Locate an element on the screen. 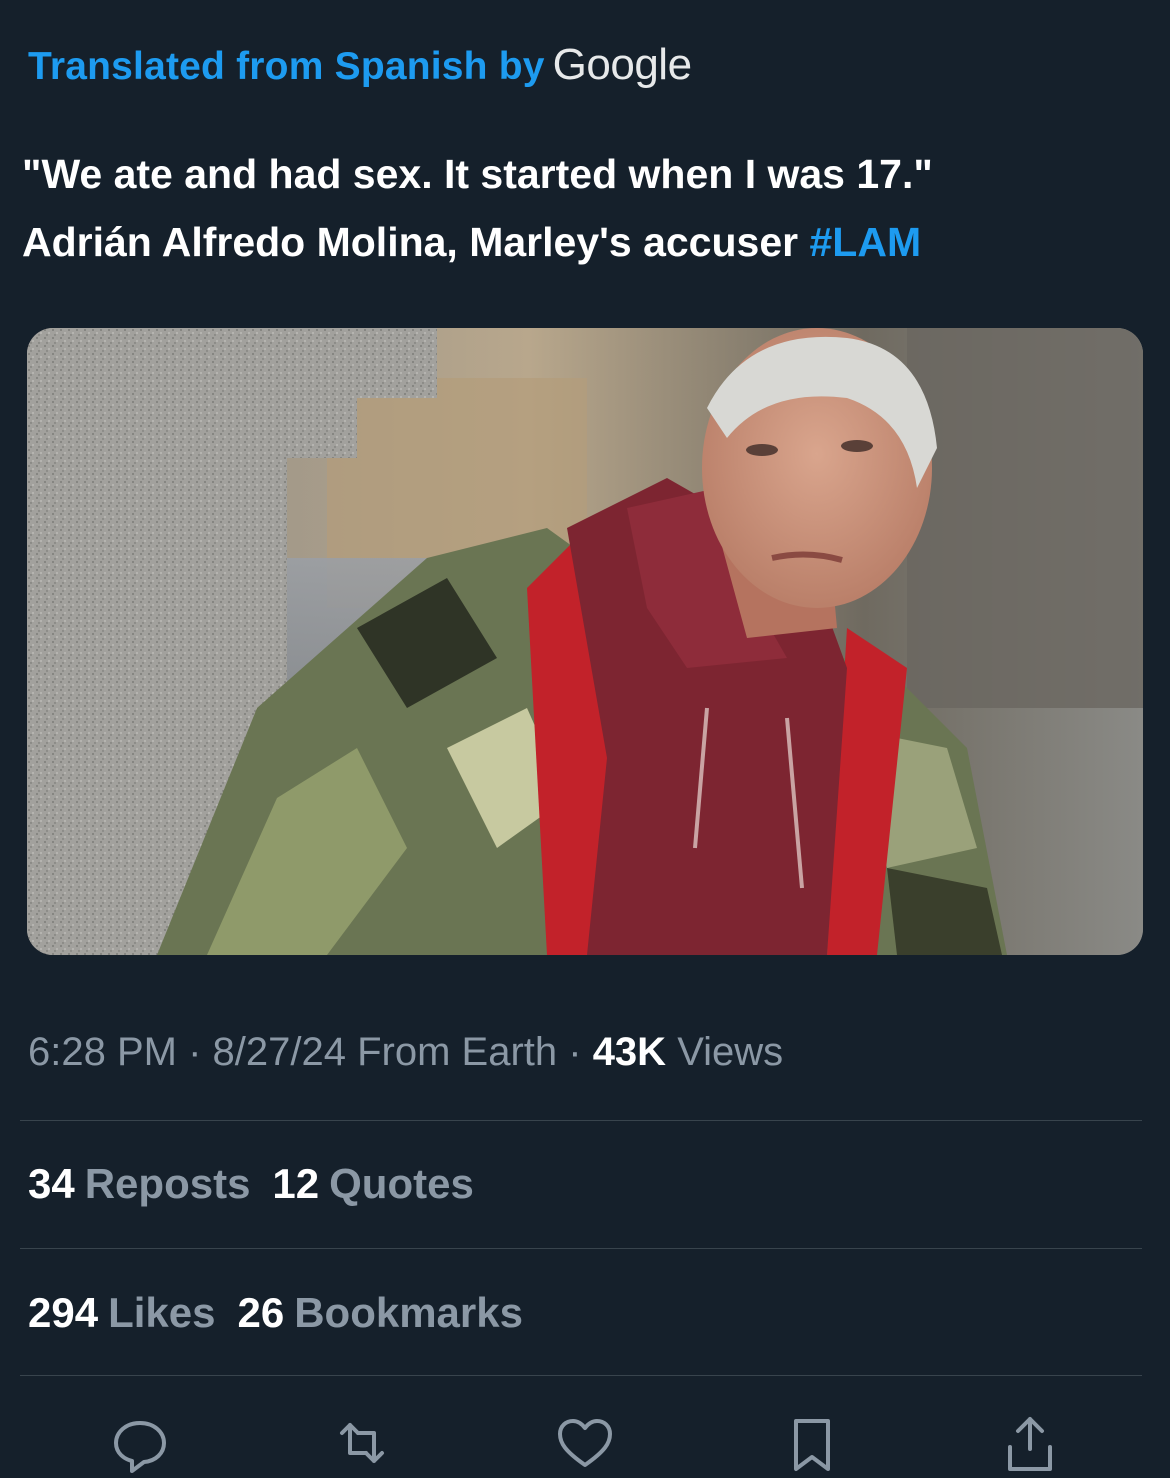 This screenshot has height=1478, width=1170. likes-label: Likes is located at coordinates (162, 1312).